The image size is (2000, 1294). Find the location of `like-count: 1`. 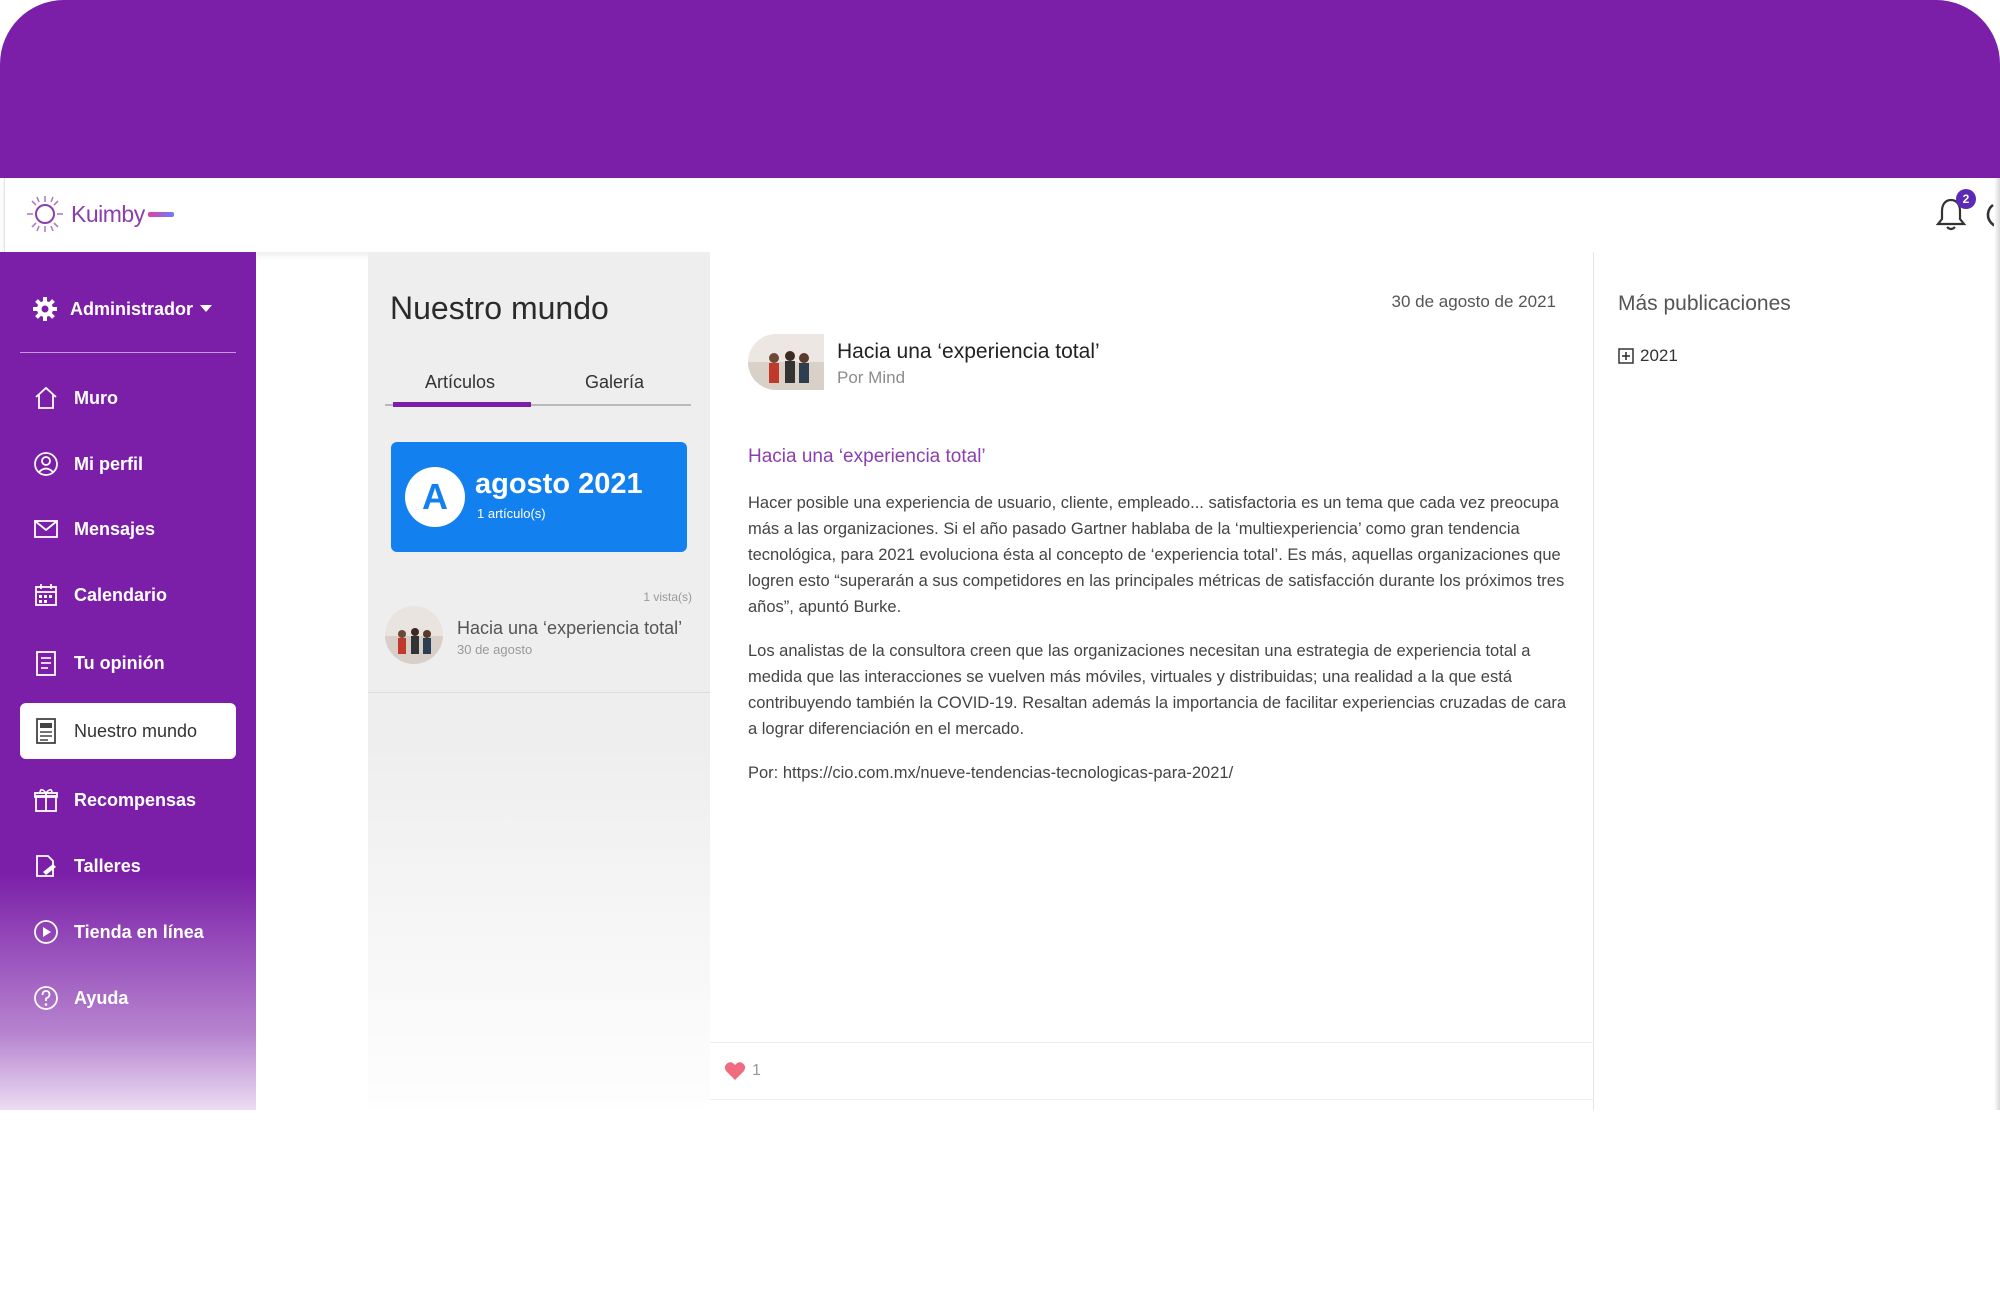

like-count: 1 is located at coordinates (756, 1070).